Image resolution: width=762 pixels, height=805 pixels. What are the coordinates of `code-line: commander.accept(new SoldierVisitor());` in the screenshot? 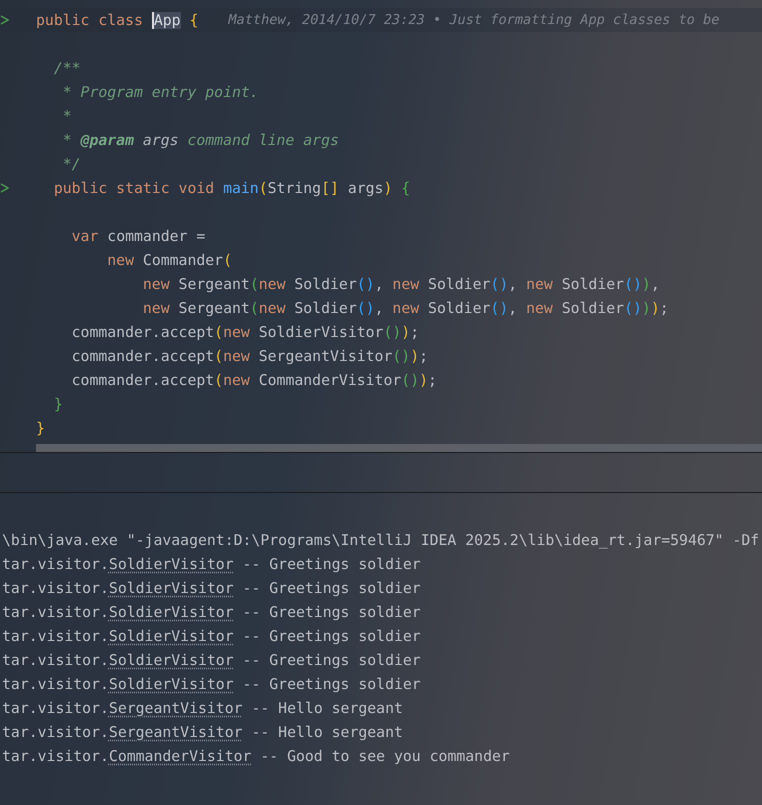 It's located at (245, 332).